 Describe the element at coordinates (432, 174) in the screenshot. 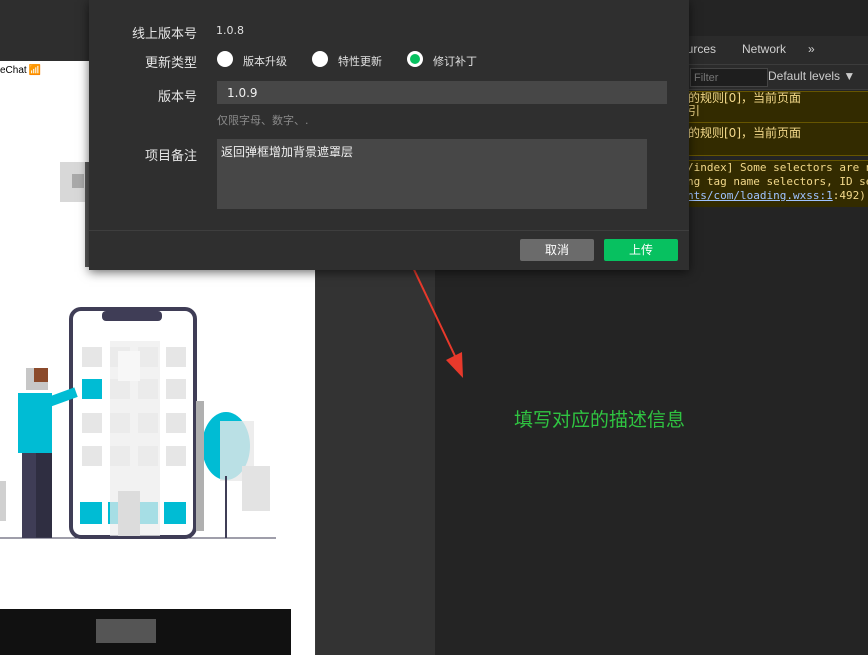

I see `remark-textarea: 返回弹框增加背景遮罩层` at that location.